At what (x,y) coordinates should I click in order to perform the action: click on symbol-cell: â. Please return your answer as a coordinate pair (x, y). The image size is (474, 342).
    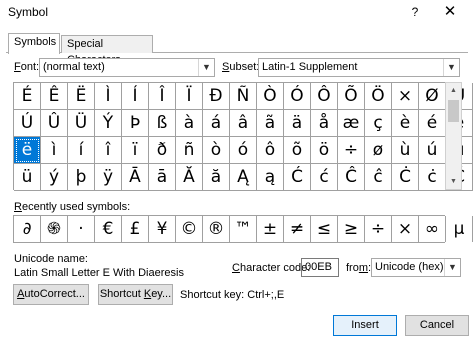
    Looking at the image, I should click on (243, 123).